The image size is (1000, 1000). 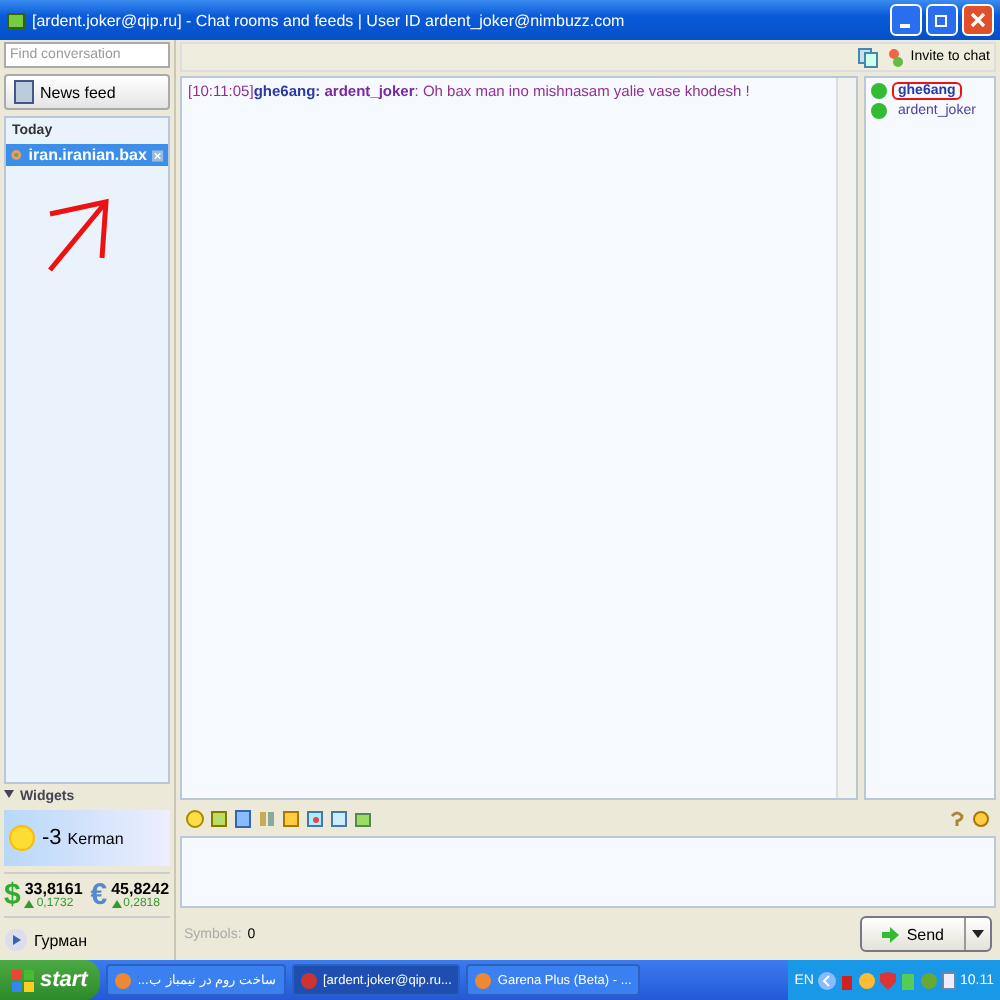 I want to click on sun-icon, so click(x=22, y=838).